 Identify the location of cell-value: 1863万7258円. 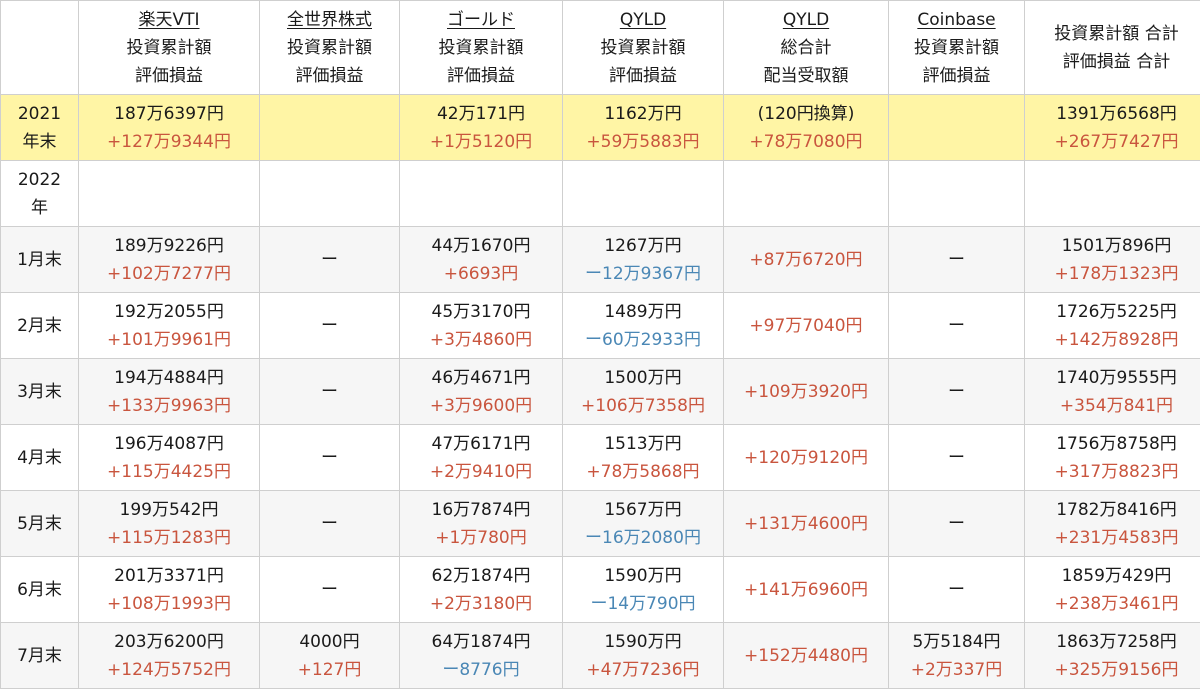
(1112, 642).